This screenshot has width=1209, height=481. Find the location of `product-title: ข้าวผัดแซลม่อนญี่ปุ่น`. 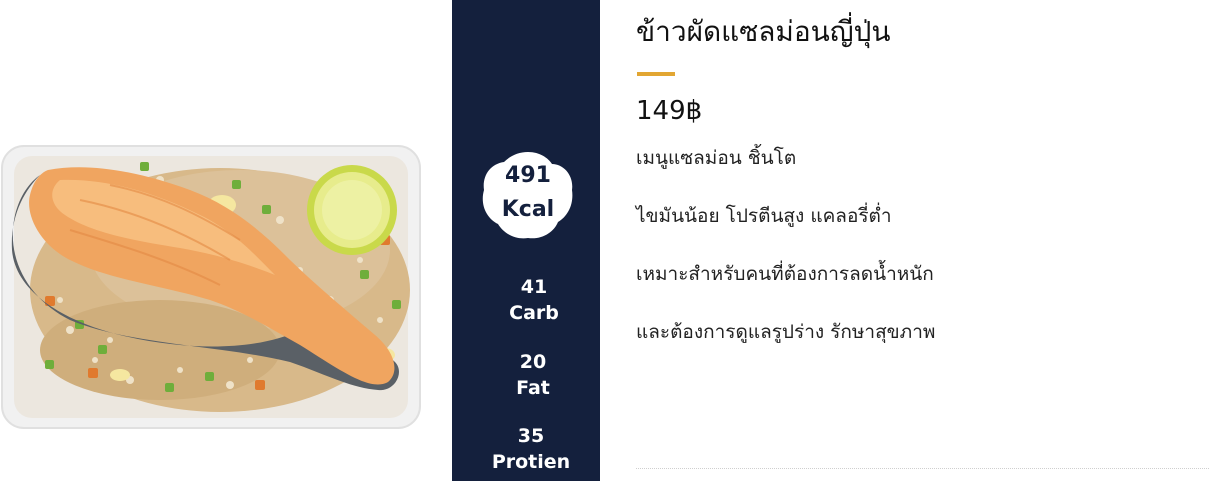

product-title: ข้าวผัดแซลม่อนญี่ปุ่น is located at coordinates (763, 31).